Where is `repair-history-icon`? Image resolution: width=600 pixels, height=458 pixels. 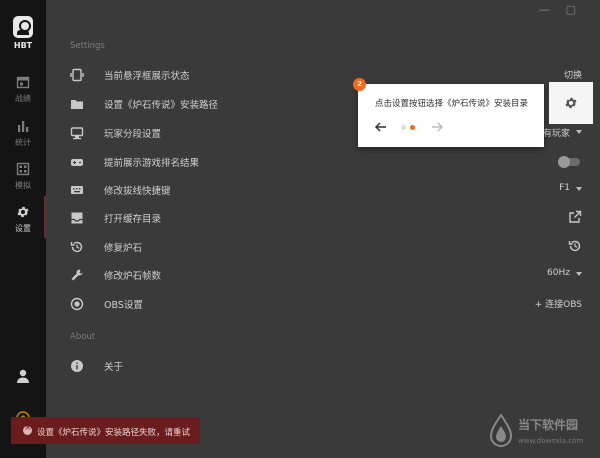
repair-history-icon is located at coordinates (575, 246).